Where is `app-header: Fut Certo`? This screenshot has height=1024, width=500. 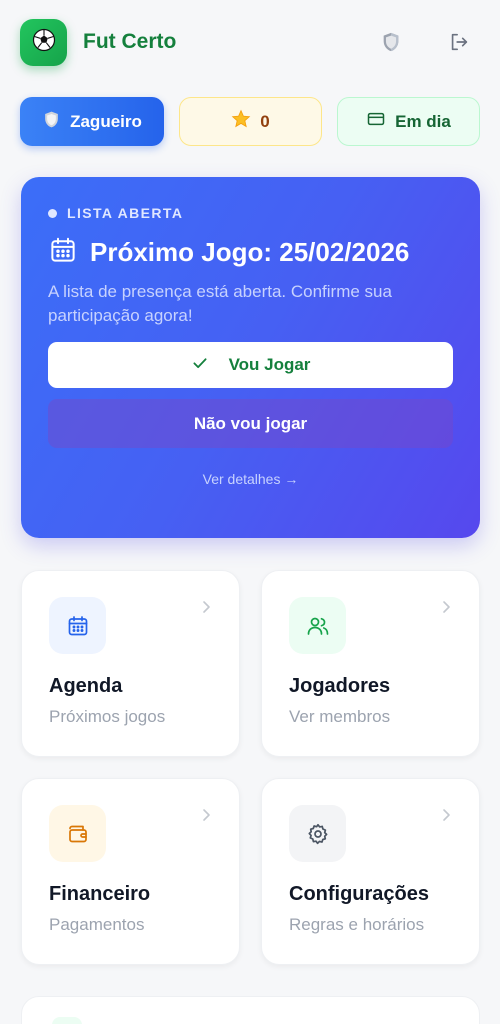 app-header: Fut Certo is located at coordinates (250, 42).